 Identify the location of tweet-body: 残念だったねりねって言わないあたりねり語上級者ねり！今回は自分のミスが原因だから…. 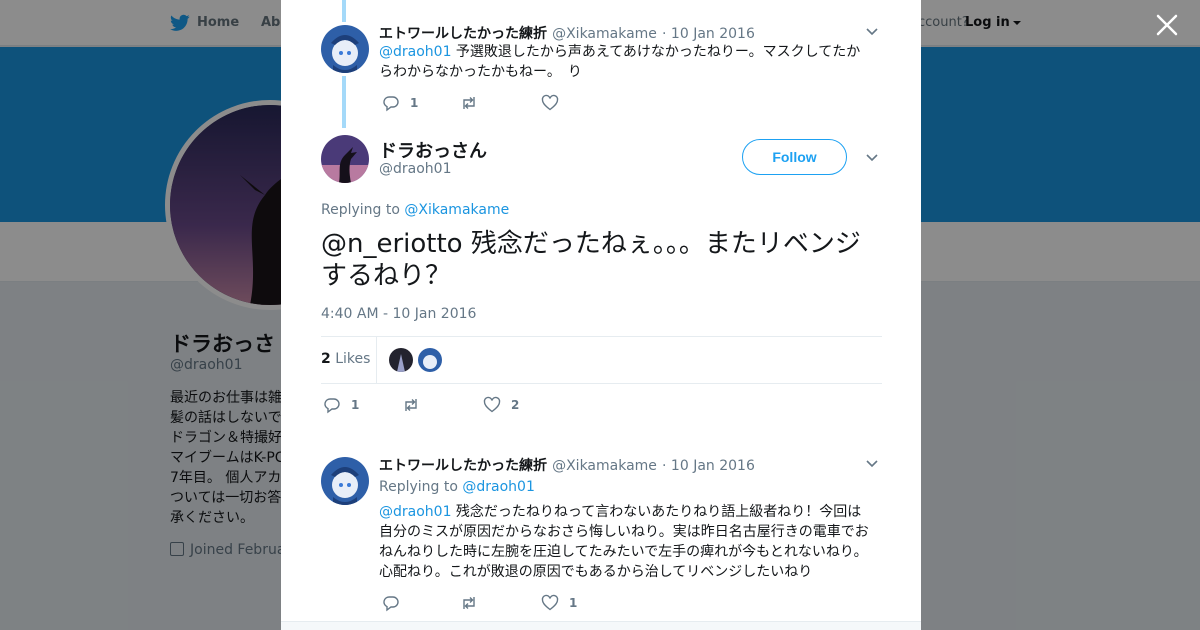
(624, 542).